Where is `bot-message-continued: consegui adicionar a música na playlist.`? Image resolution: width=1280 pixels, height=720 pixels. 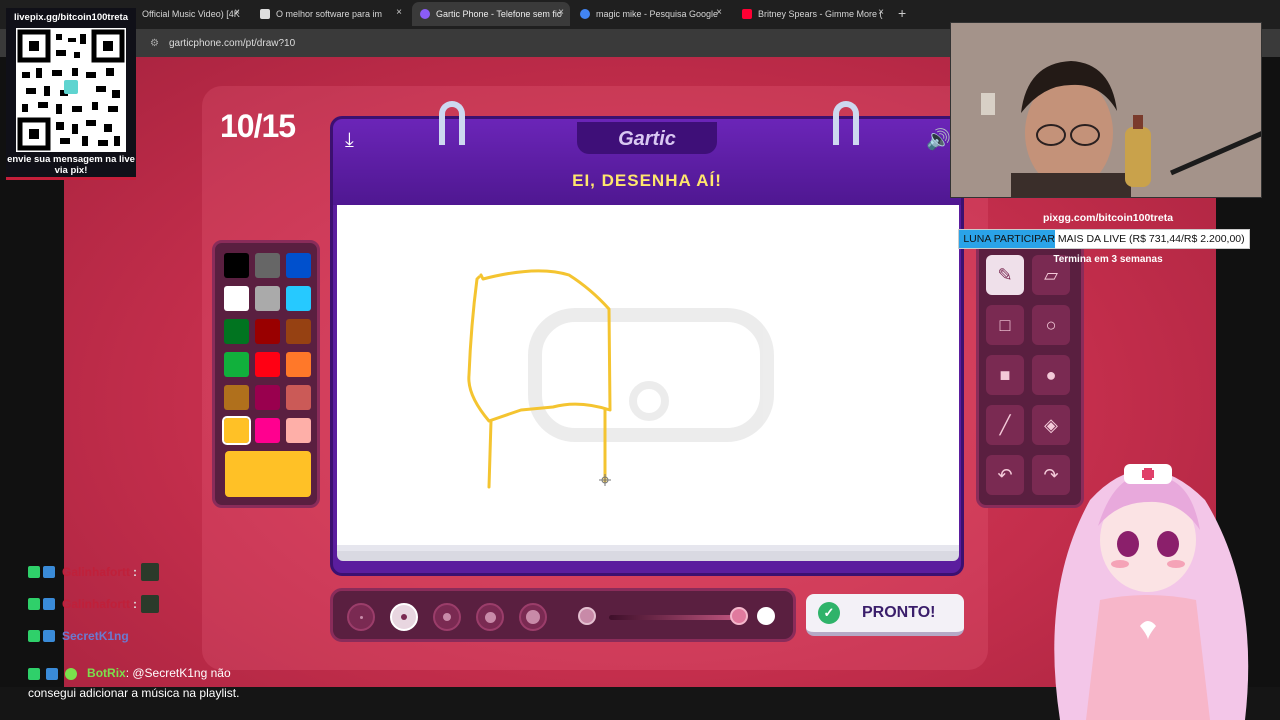
bot-message-continued: consegui adicionar a música na playlist. is located at coordinates (134, 693).